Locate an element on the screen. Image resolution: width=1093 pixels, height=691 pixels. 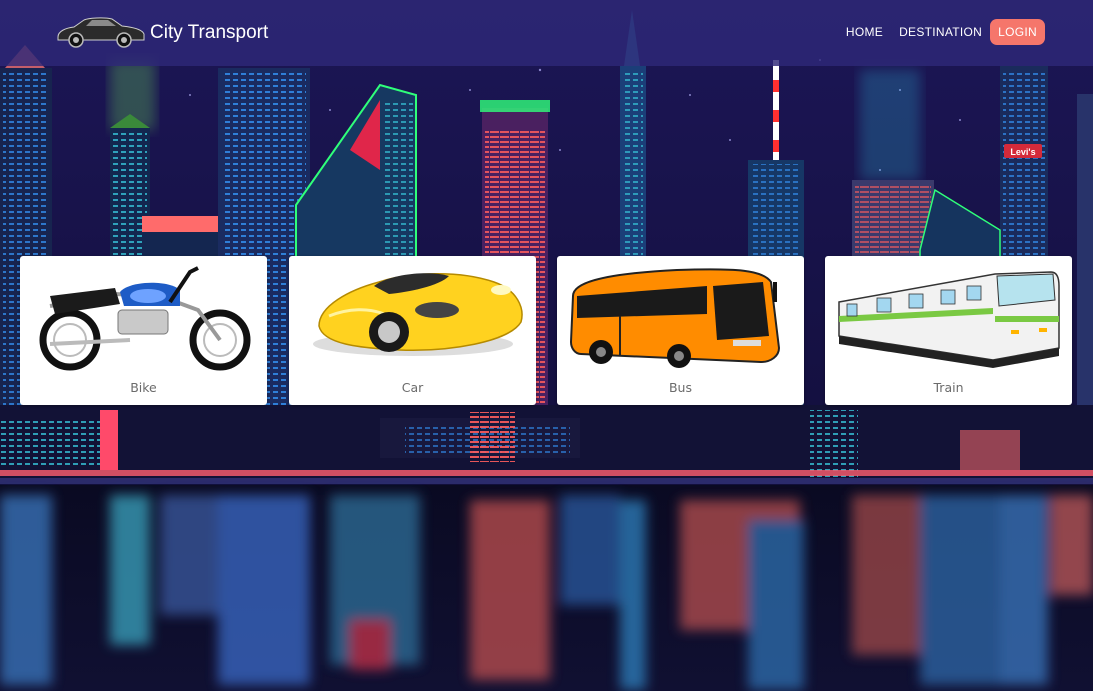
card-label: Bus is located at coordinates (680, 387).